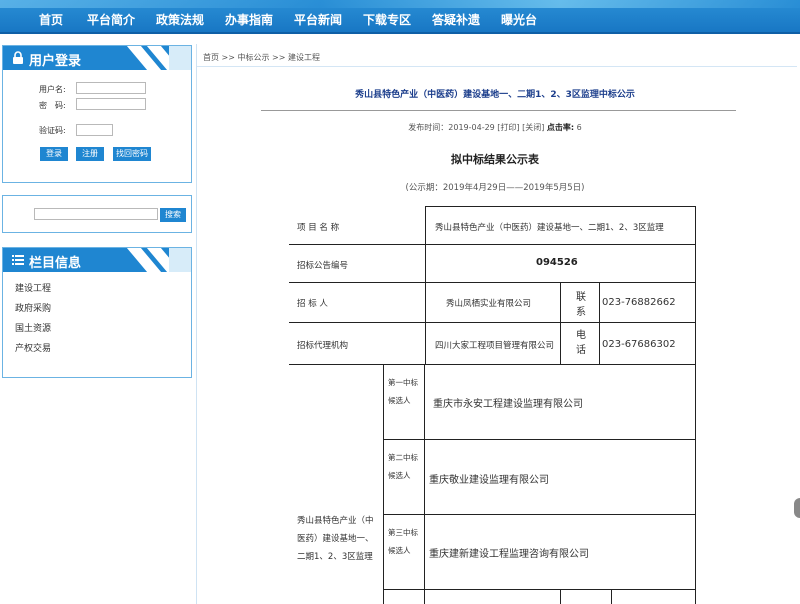 This screenshot has width=800, height=604. Describe the element at coordinates (387, 19) in the screenshot. I see `nav-item-download: 下载专区` at that location.